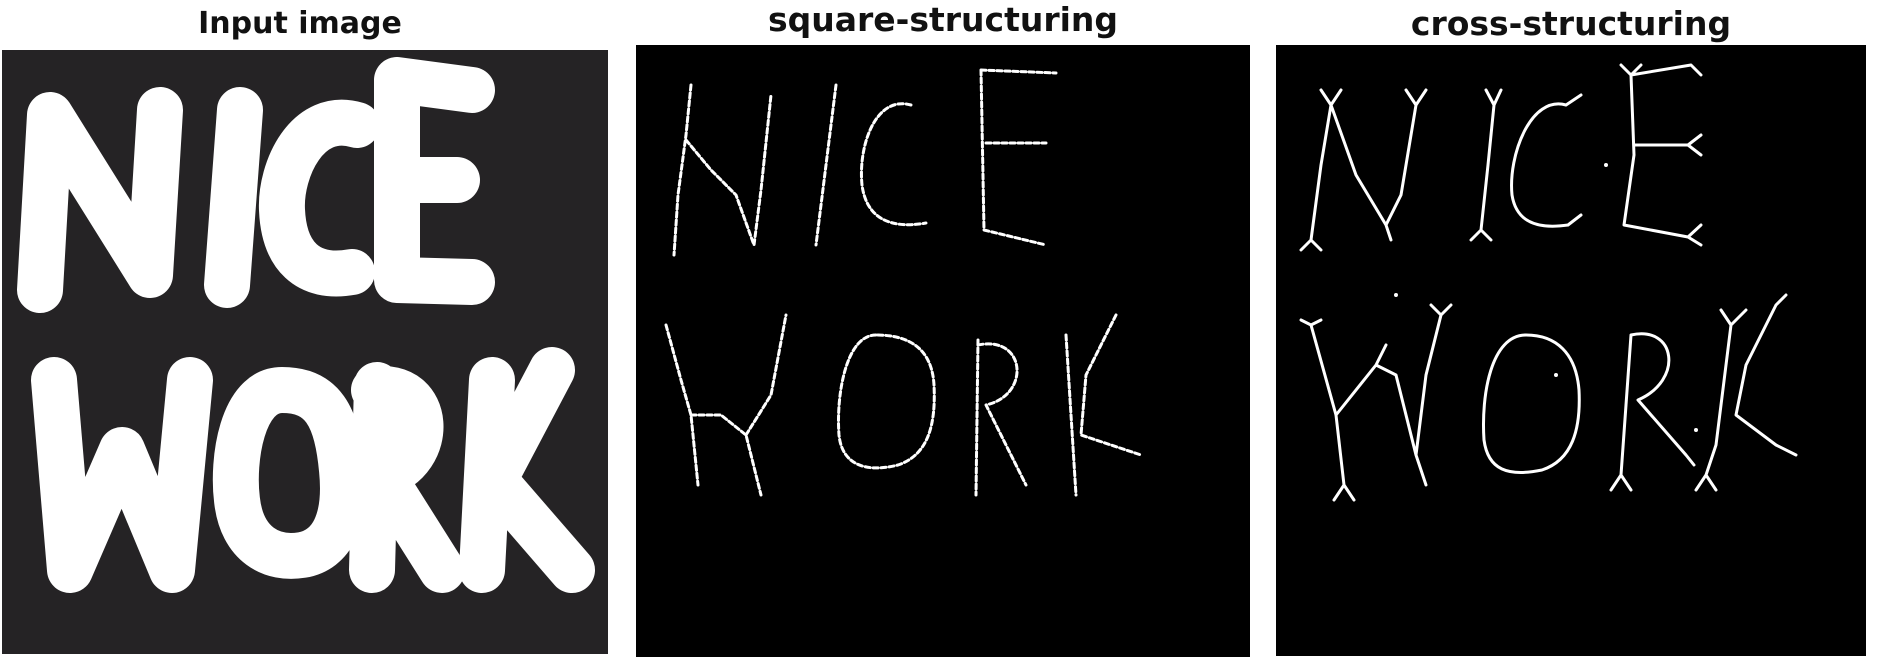 This screenshot has width=1883, height=661. Describe the element at coordinates (726, 405) in the screenshot. I see `letter-w-square` at that location.